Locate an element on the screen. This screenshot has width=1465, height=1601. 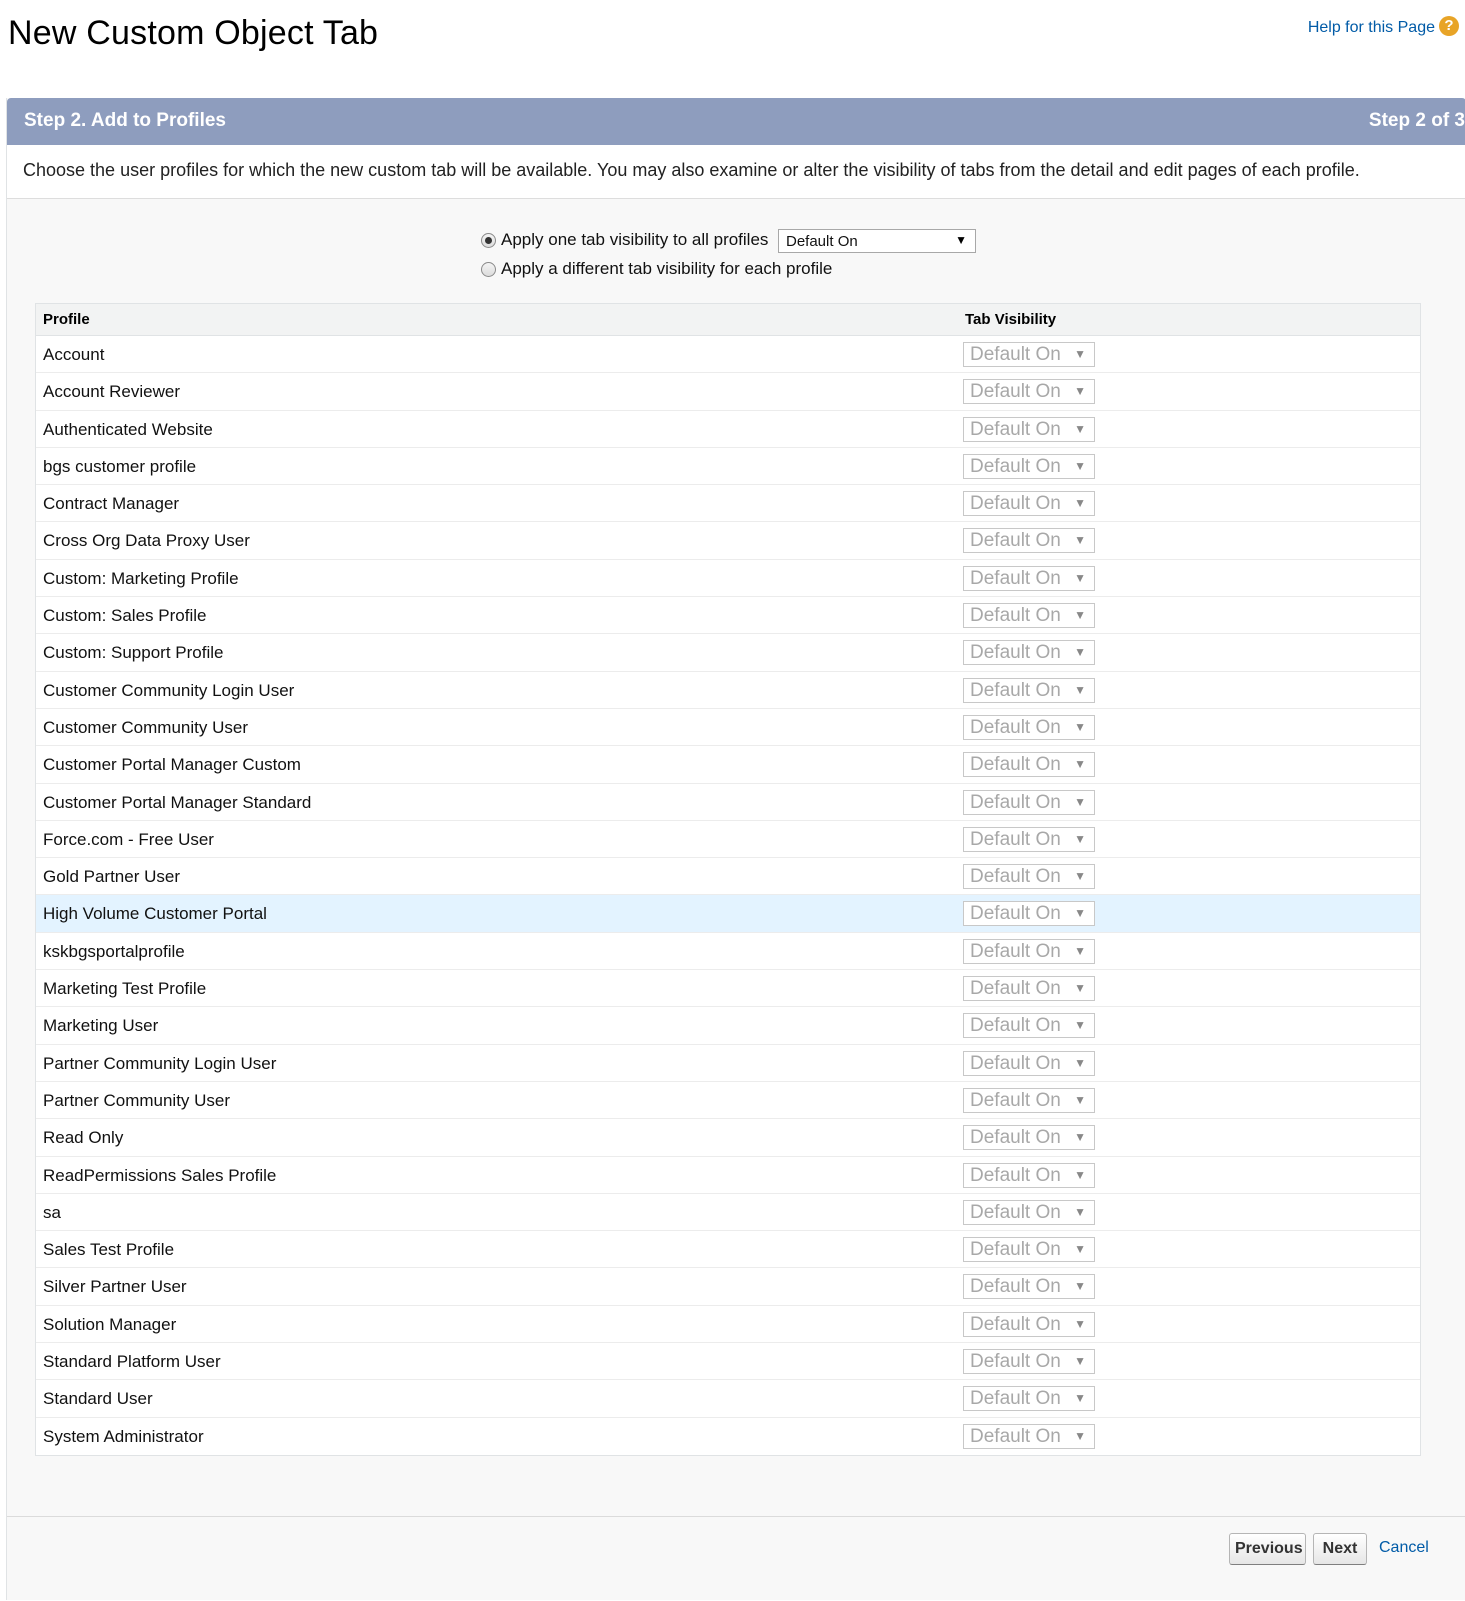
table-row: bgs customer profile Default On ▼ is located at coordinates (728, 467).